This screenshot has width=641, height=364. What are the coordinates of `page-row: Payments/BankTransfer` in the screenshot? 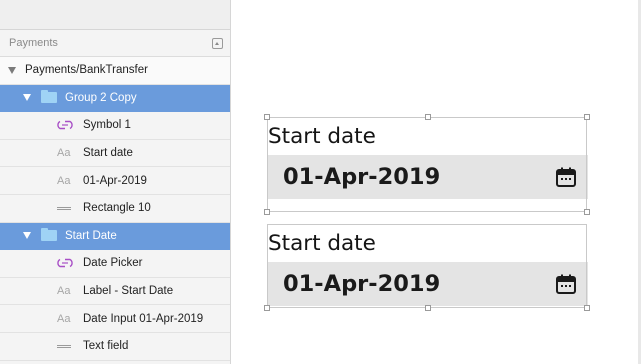 It's located at (115, 71).